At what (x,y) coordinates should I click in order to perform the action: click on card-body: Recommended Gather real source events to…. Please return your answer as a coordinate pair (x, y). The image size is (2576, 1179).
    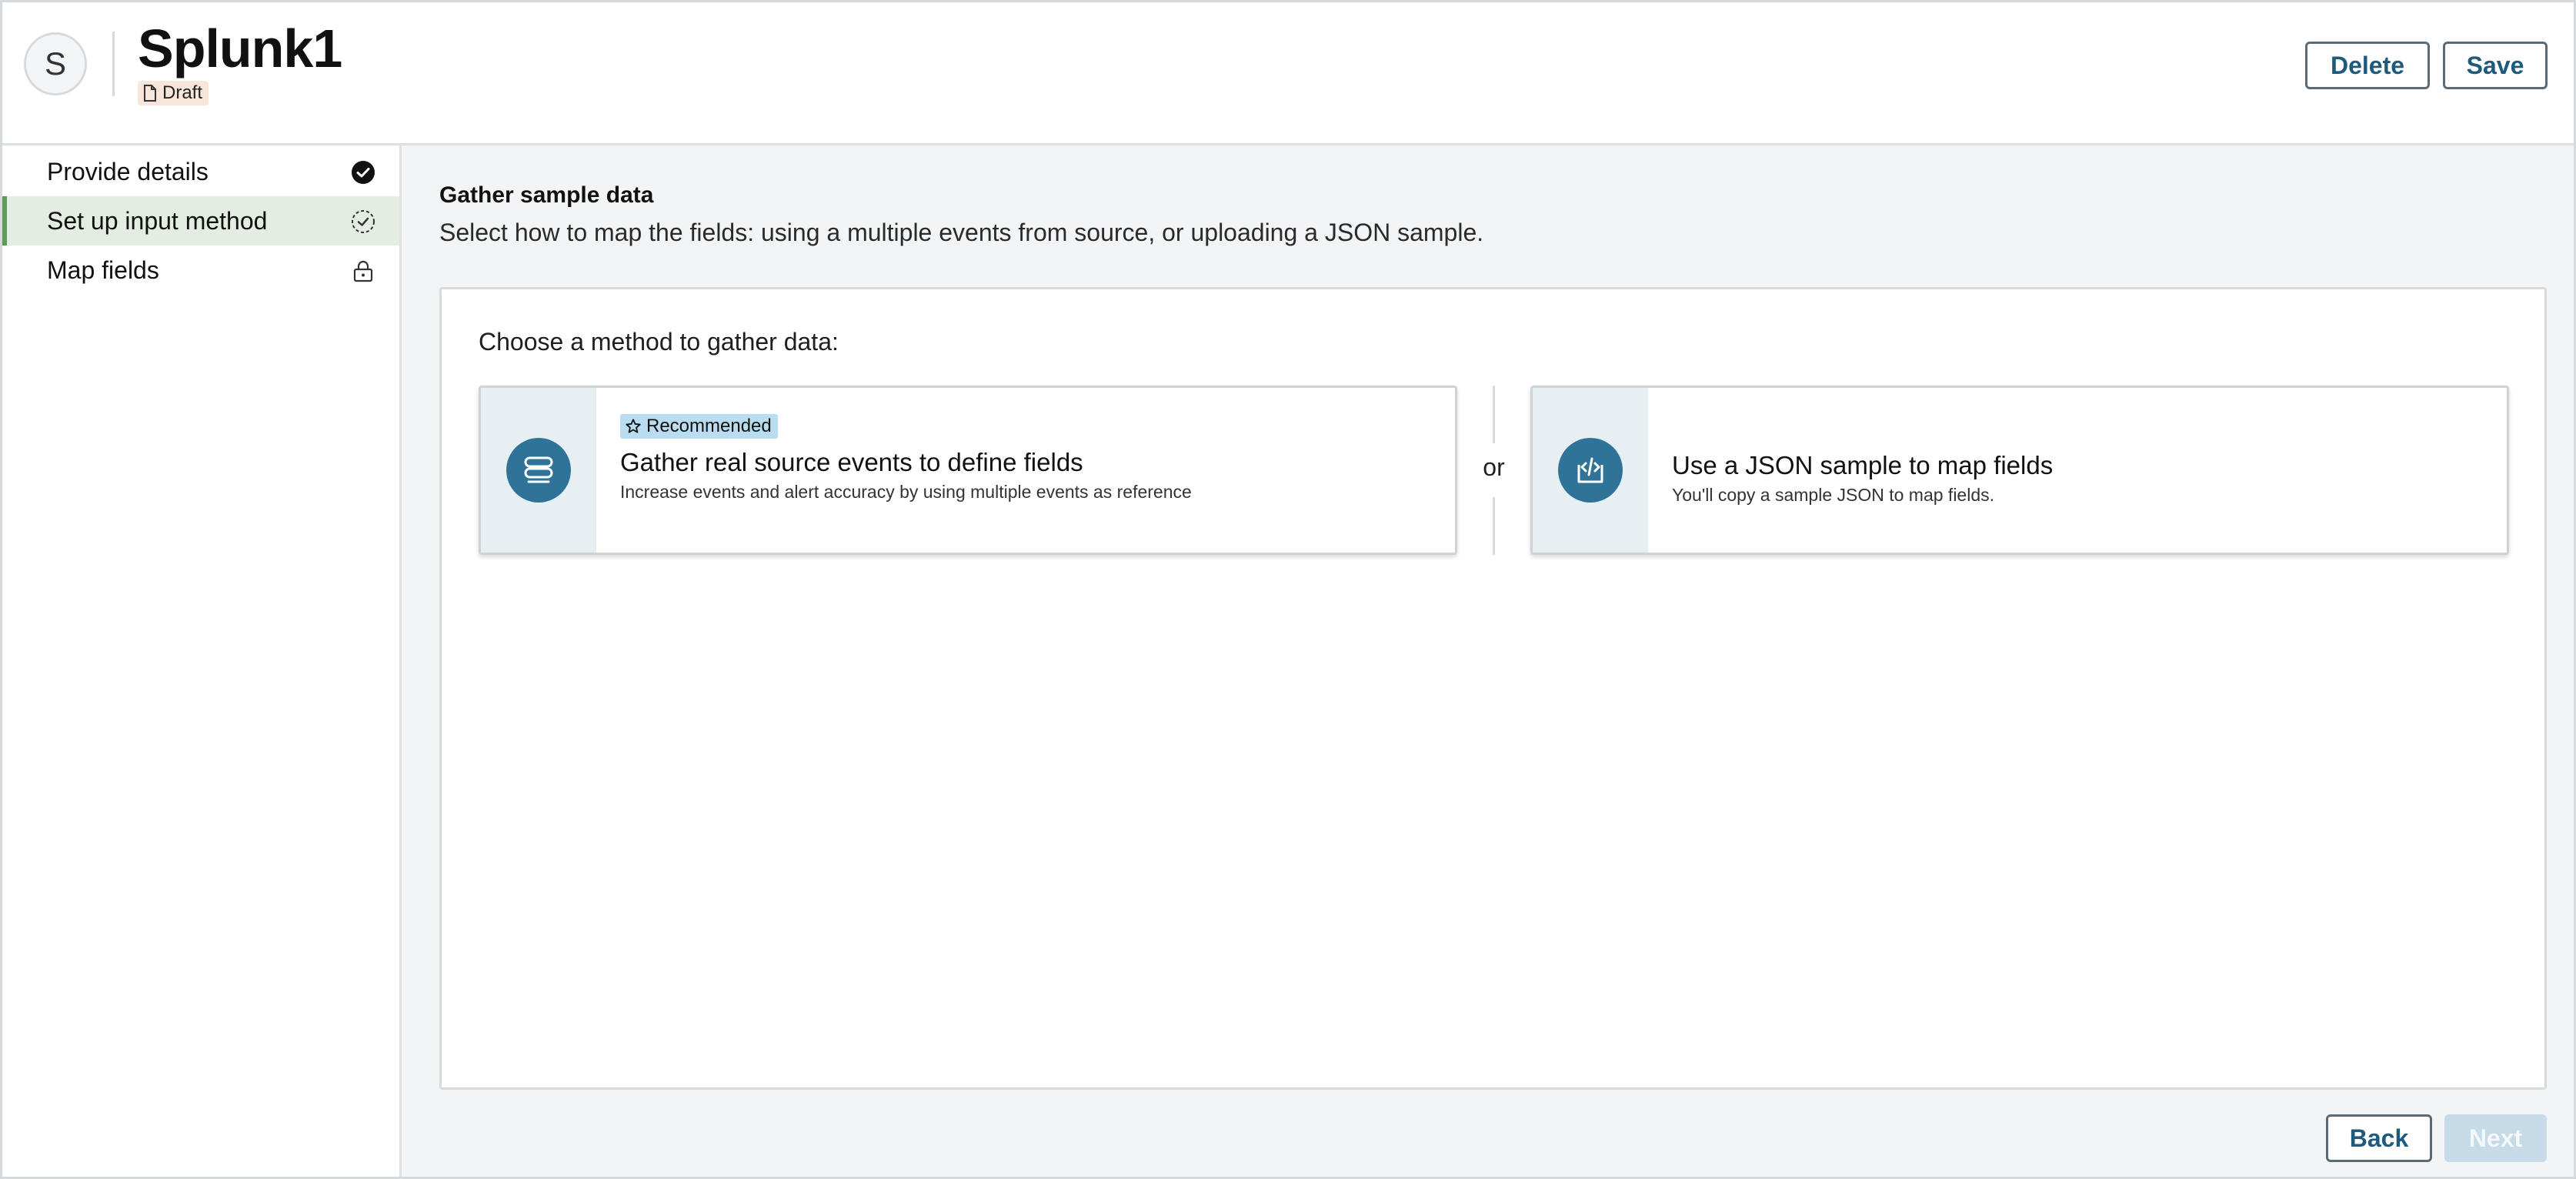
    Looking at the image, I should click on (1030, 459).